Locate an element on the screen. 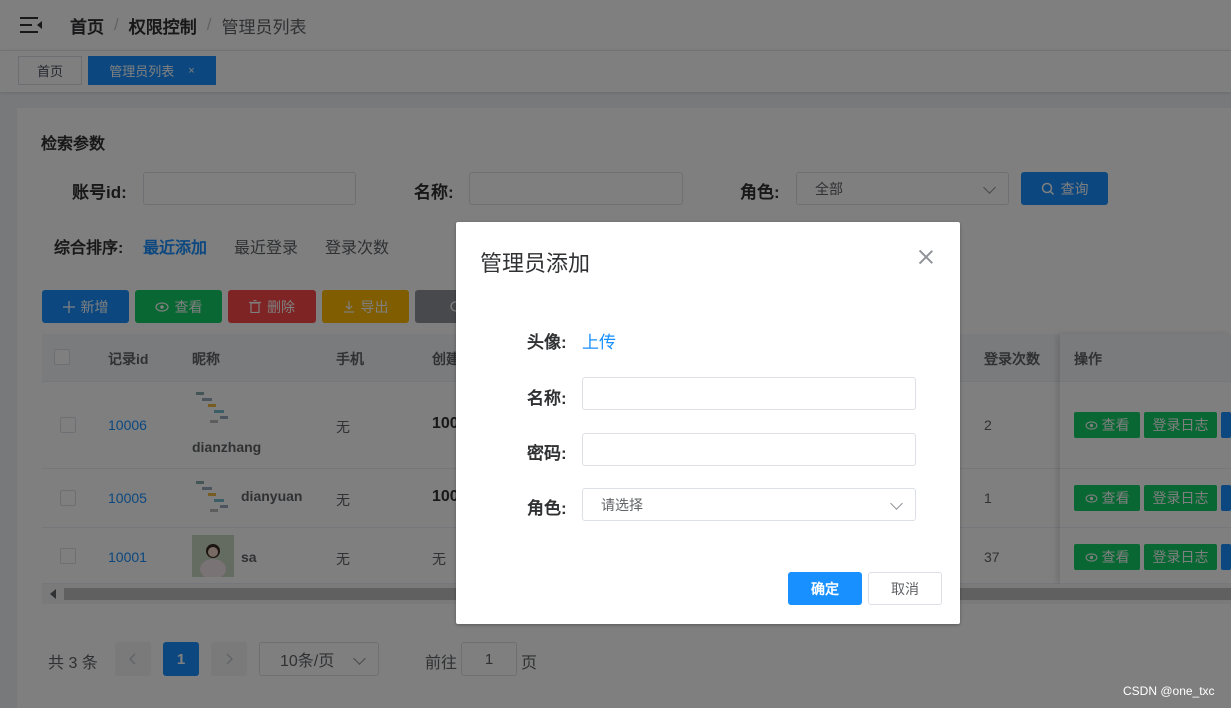 The width and height of the screenshot is (1231, 708). cancel-button: 取消 is located at coordinates (905, 588).